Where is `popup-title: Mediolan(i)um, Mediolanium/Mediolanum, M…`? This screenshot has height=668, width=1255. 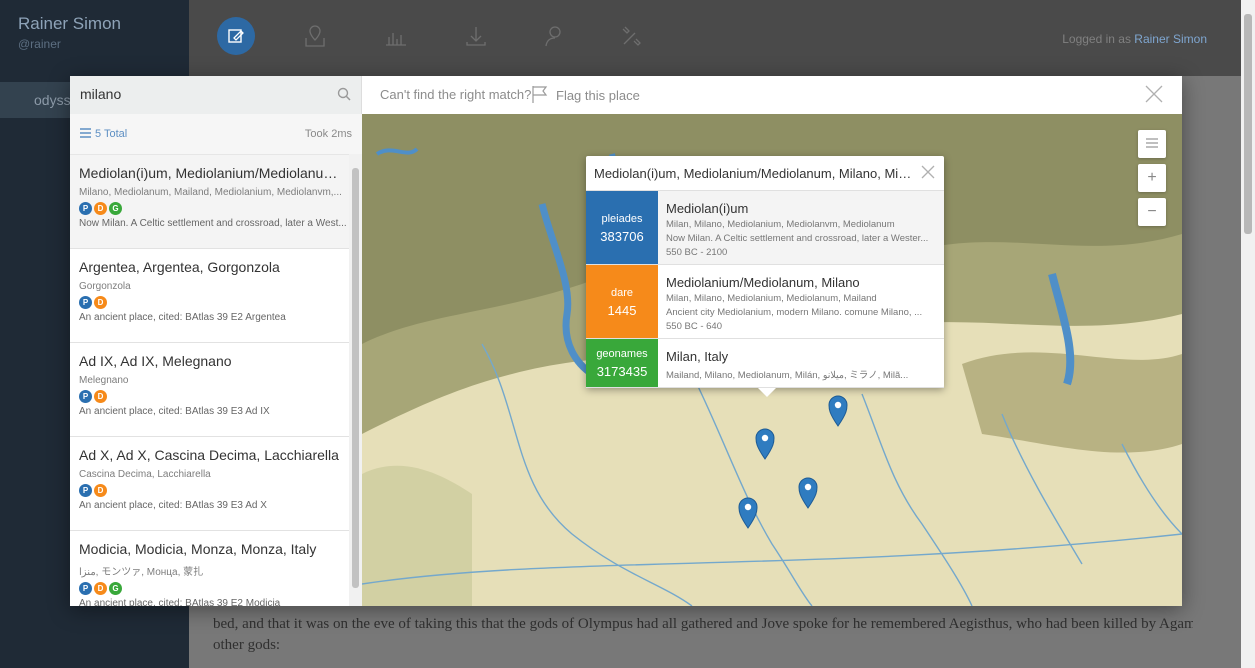 popup-title: Mediolan(i)um, Mediolanium/Mediolanum, M… is located at coordinates (753, 173).